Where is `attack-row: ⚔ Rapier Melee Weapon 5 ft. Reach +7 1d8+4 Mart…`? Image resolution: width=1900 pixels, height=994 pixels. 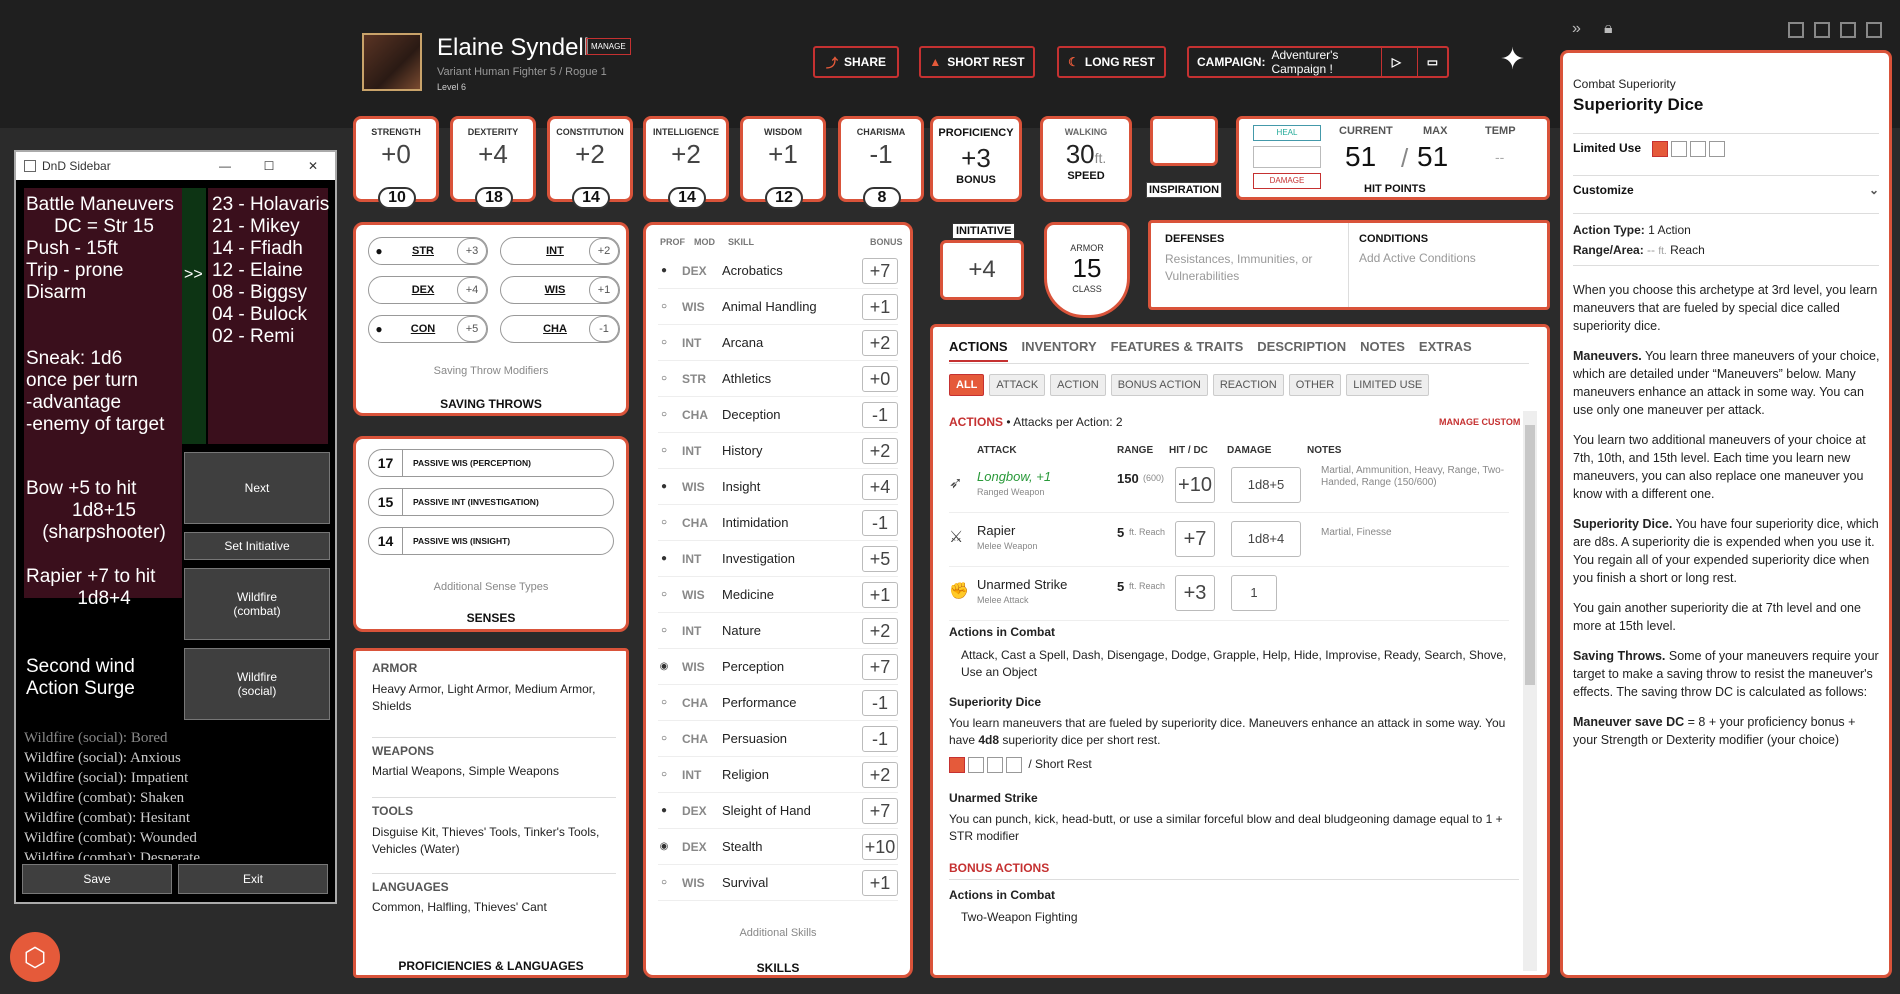
attack-row: ⚔ Rapier Melee Weapon 5 ft. Reach +7 1d8+4 Mart… is located at coordinates (1229, 540).